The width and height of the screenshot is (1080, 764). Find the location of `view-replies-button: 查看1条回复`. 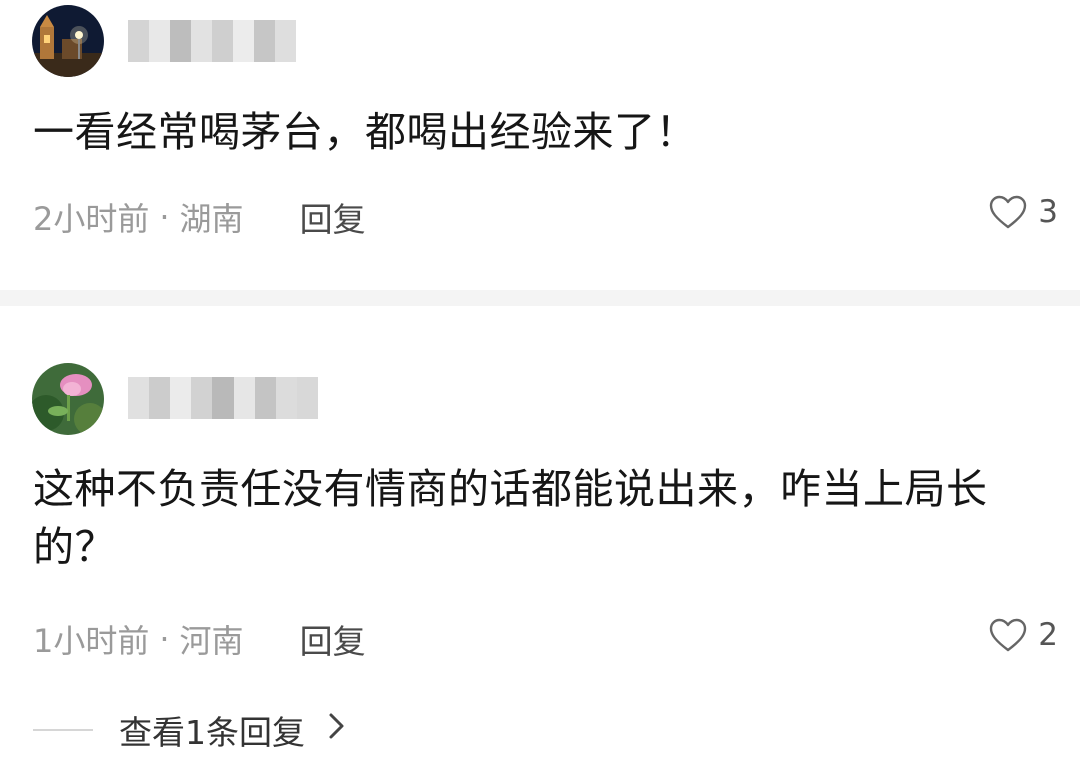

view-replies-button: 查看1条回复 is located at coordinates (190, 730).